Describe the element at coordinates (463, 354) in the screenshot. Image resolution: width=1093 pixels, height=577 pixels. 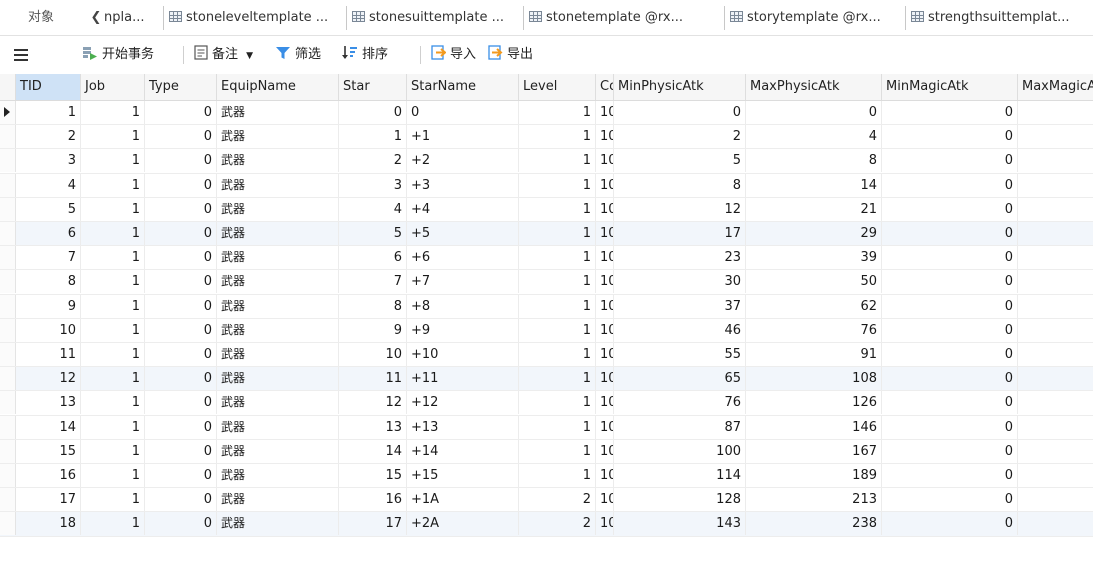
I see `cell-starname: +10` at that location.